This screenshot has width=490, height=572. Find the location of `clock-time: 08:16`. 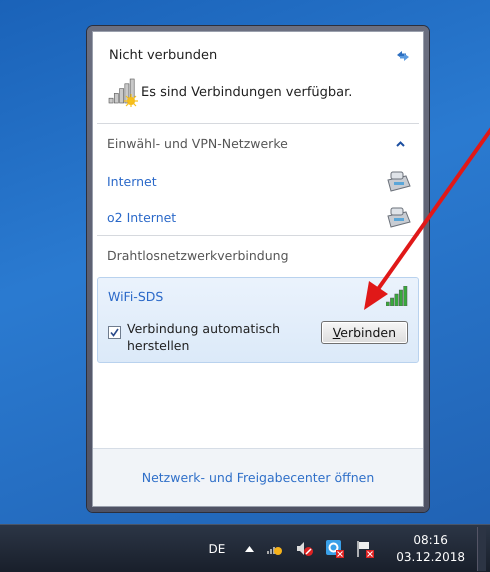

clock-time: 08:16 is located at coordinates (430, 540).